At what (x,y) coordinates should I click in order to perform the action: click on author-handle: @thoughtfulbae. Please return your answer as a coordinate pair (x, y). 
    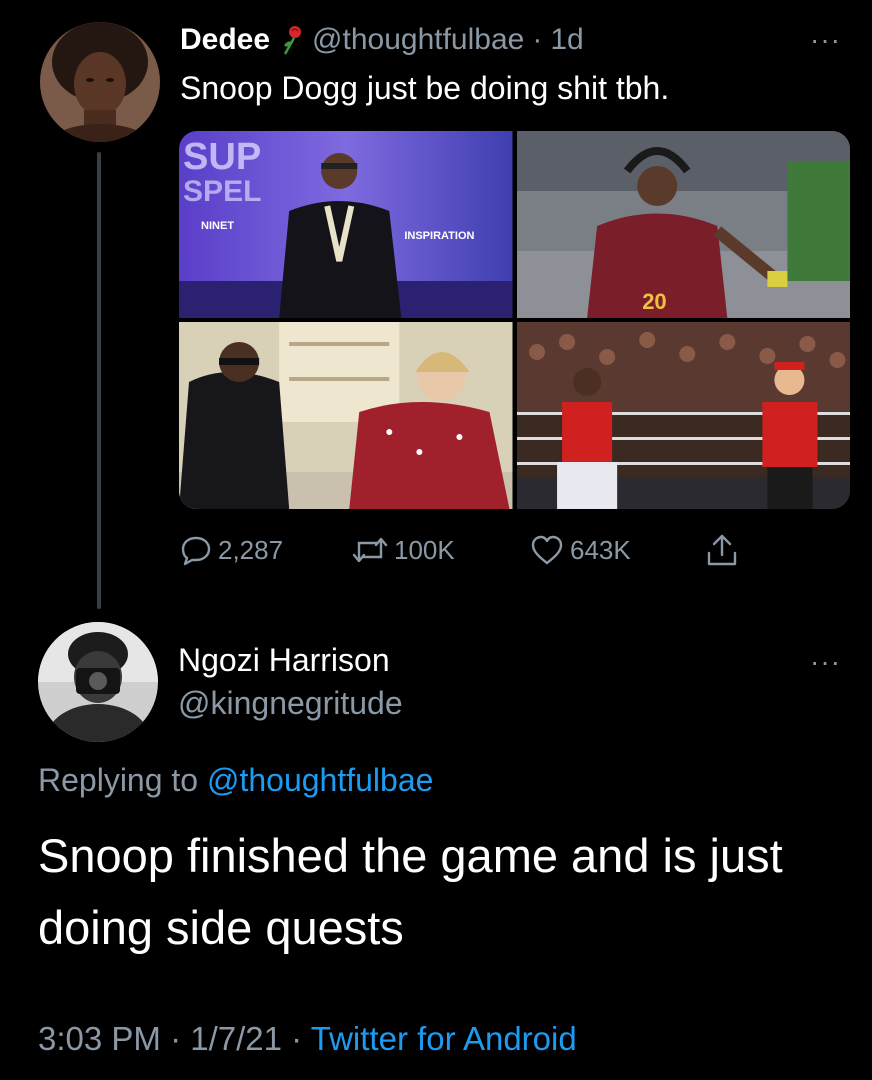
    Looking at the image, I should click on (418, 40).